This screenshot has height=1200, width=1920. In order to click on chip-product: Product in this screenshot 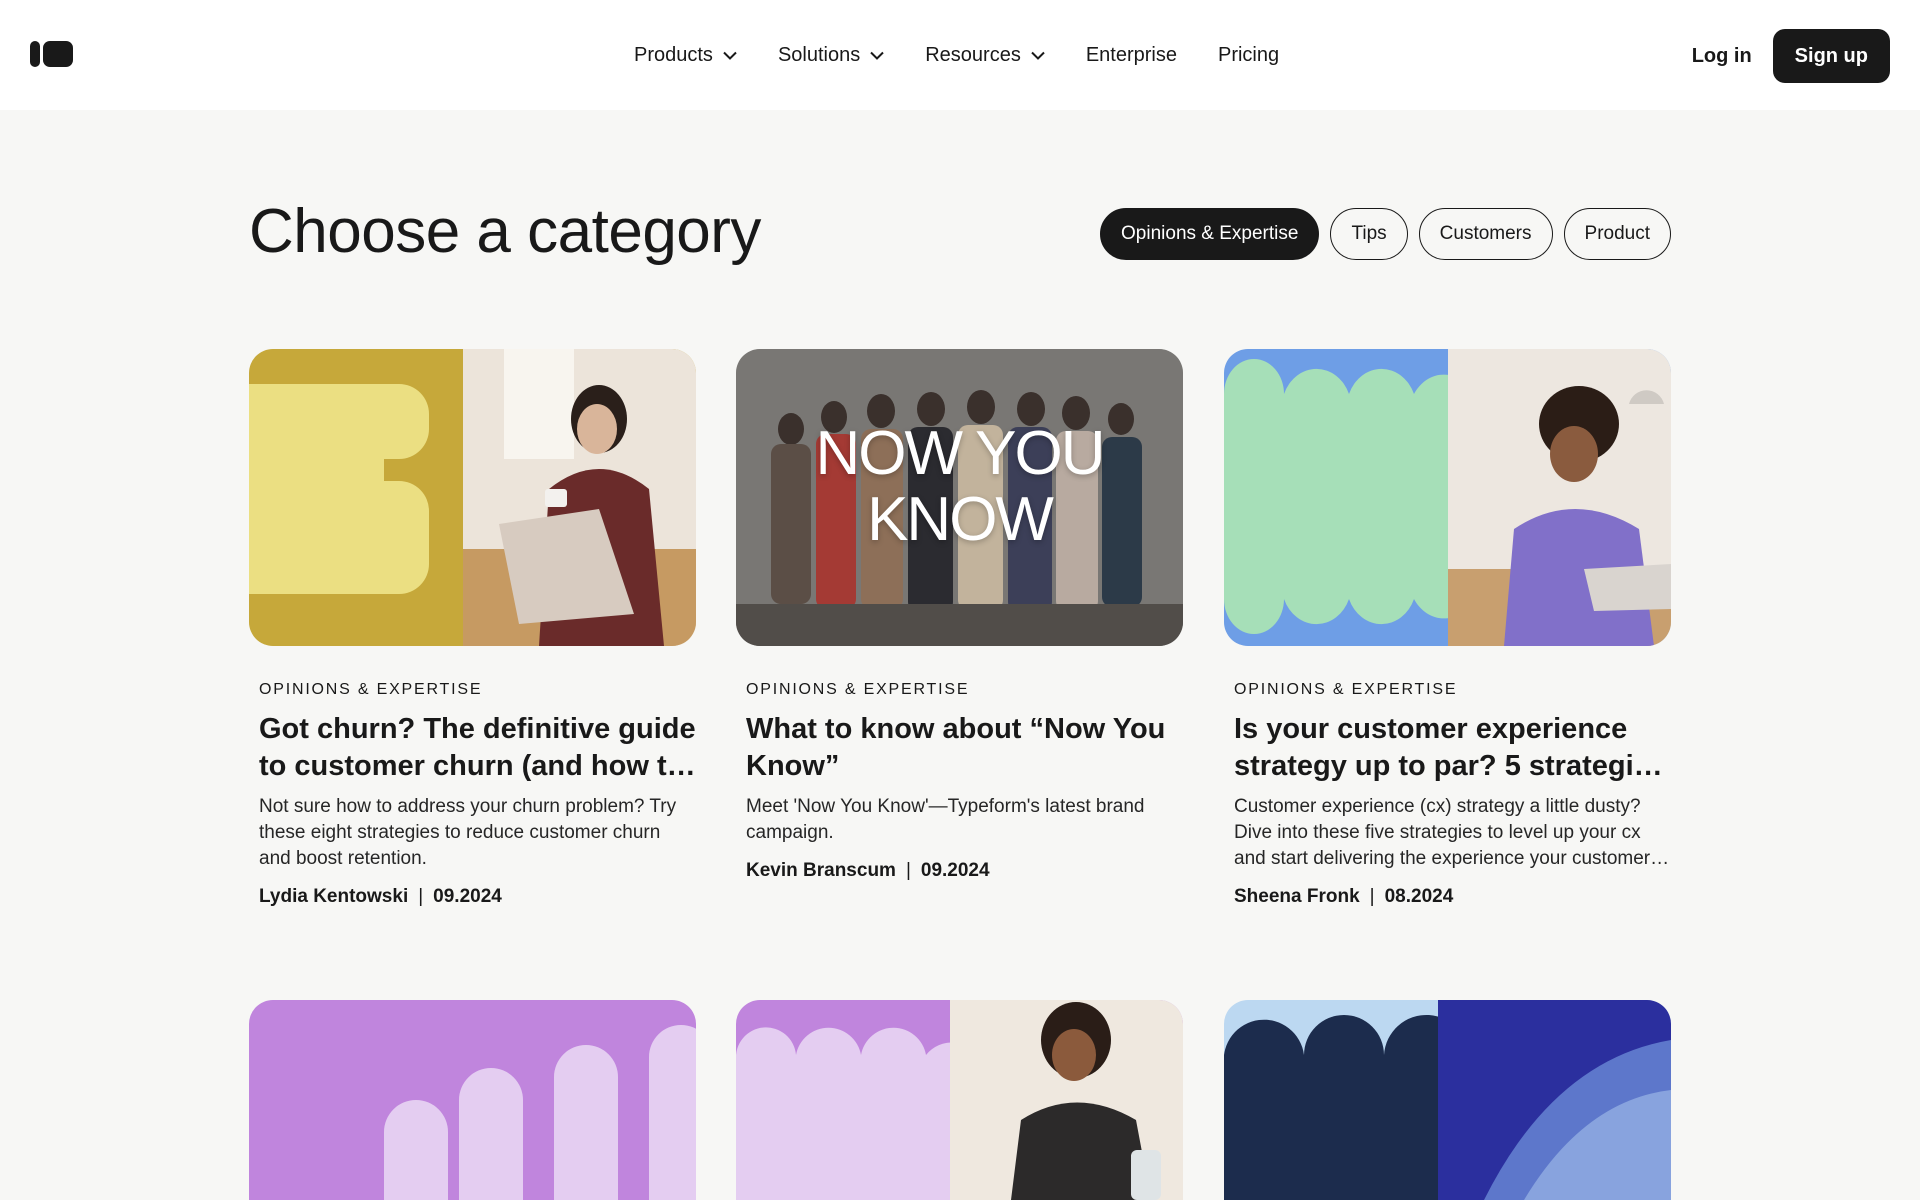, I will do `click(1617, 234)`.